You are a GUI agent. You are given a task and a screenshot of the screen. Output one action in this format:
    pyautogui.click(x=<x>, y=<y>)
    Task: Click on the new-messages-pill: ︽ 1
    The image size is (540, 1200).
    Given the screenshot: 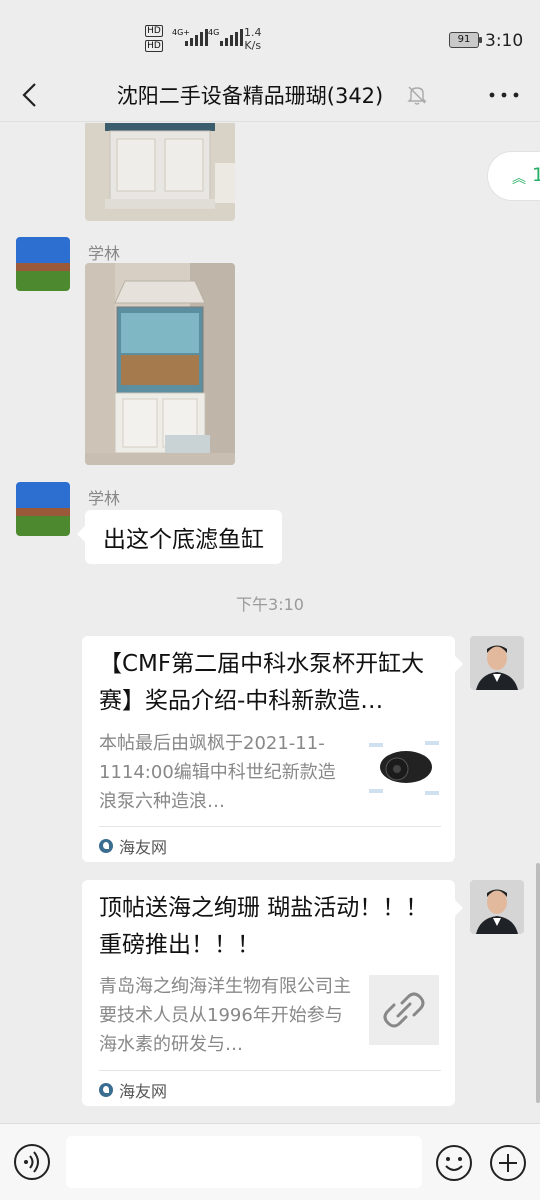 What is the action you would take?
    pyautogui.click(x=513, y=176)
    